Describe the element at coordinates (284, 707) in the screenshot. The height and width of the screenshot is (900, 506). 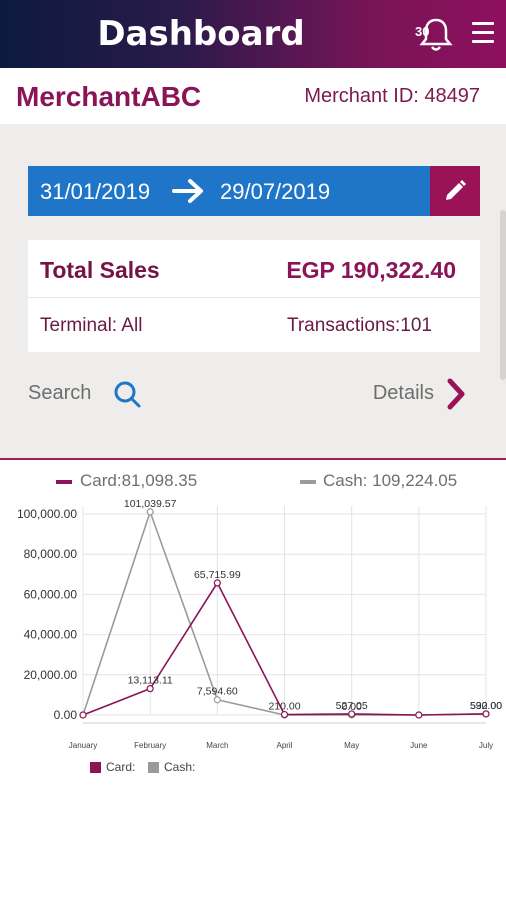
I see `data-label: 210.00` at that location.